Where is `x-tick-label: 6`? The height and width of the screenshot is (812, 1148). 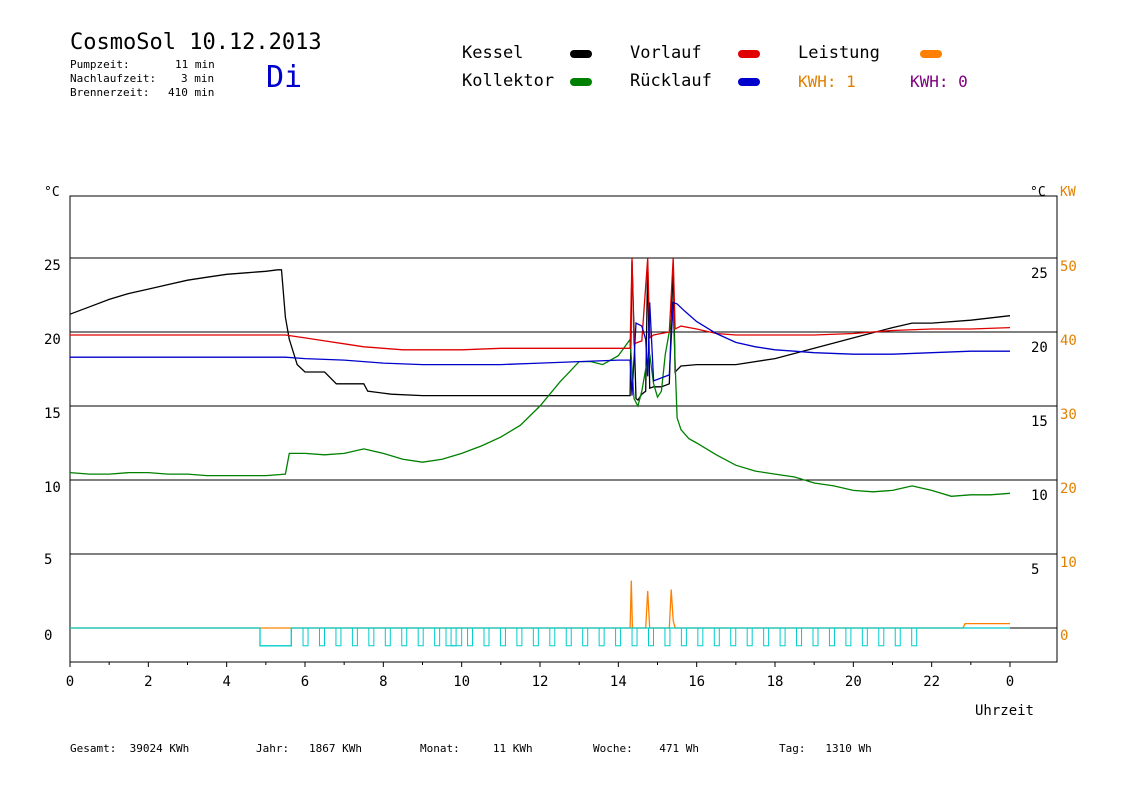 x-tick-label: 6 is located at coordinates (305, 682).